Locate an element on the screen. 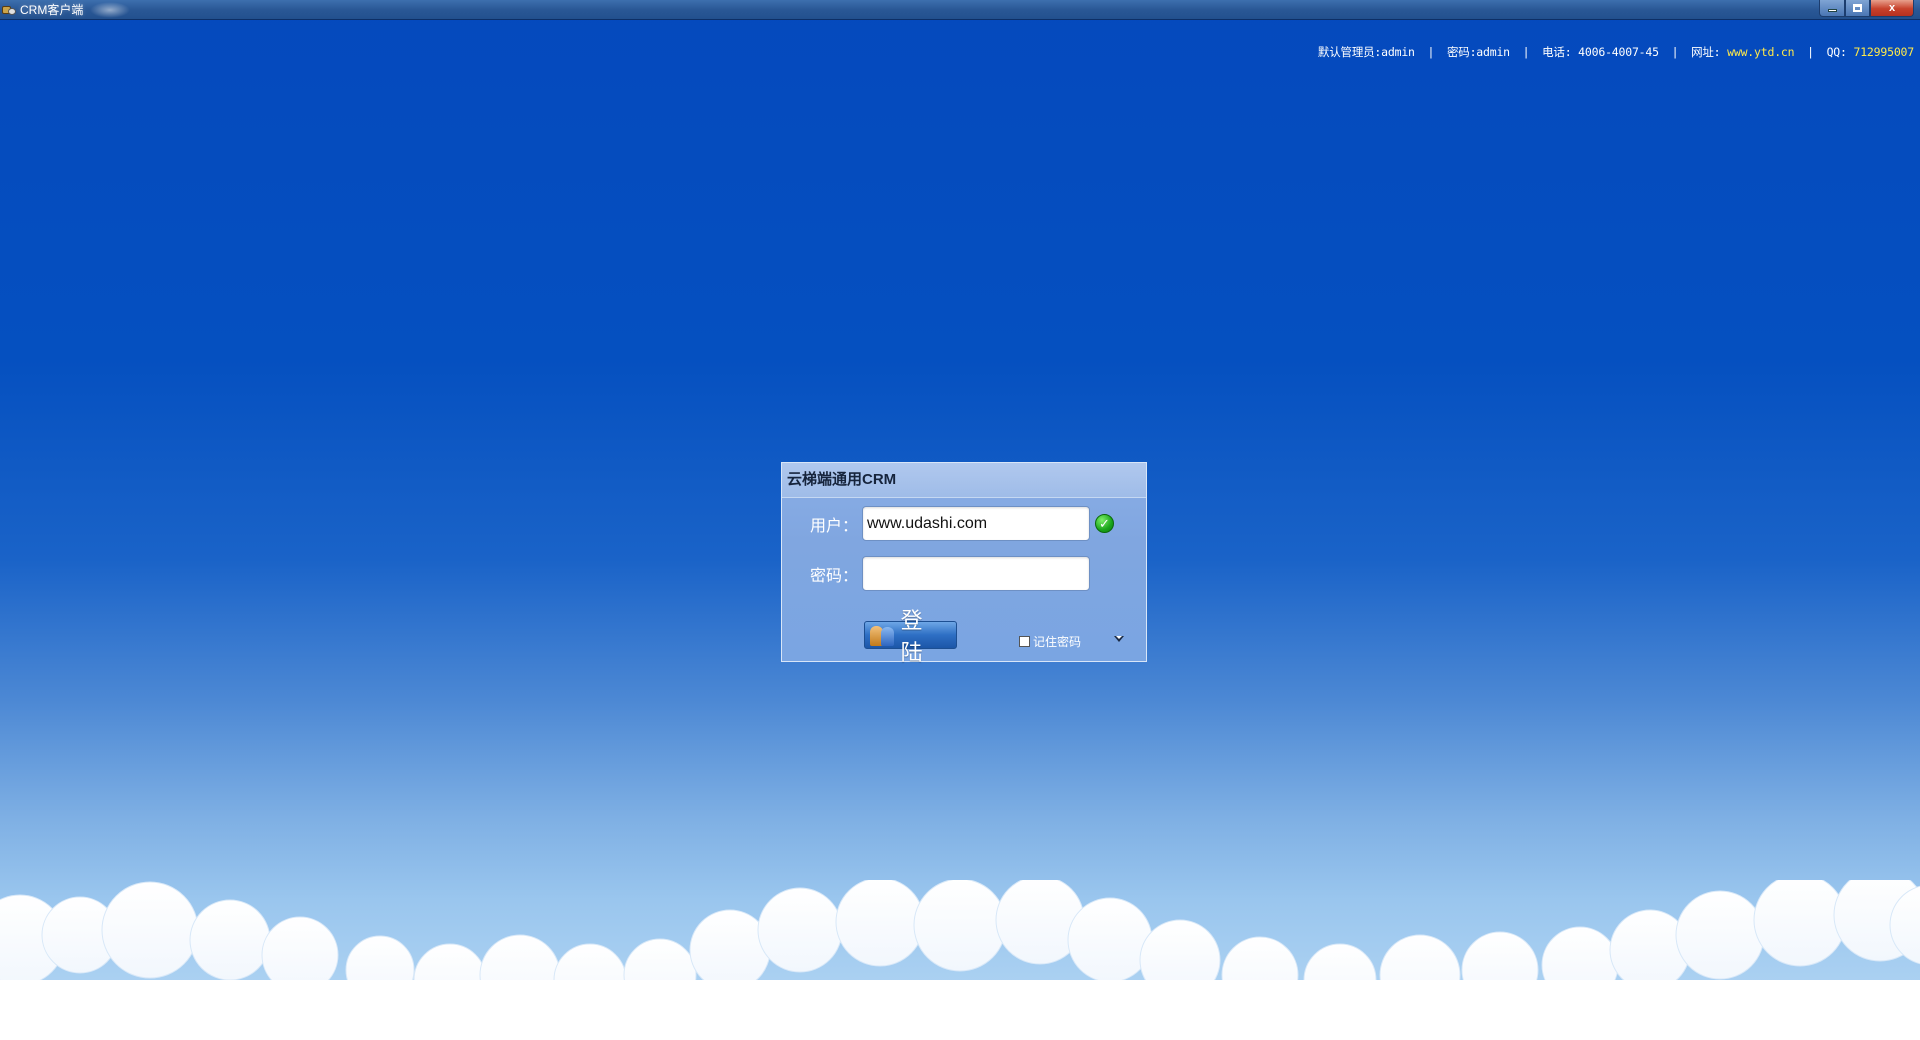 The image size is (1920, 1040). remember-password: 记住密码 is located at coordinates (1050, 641).